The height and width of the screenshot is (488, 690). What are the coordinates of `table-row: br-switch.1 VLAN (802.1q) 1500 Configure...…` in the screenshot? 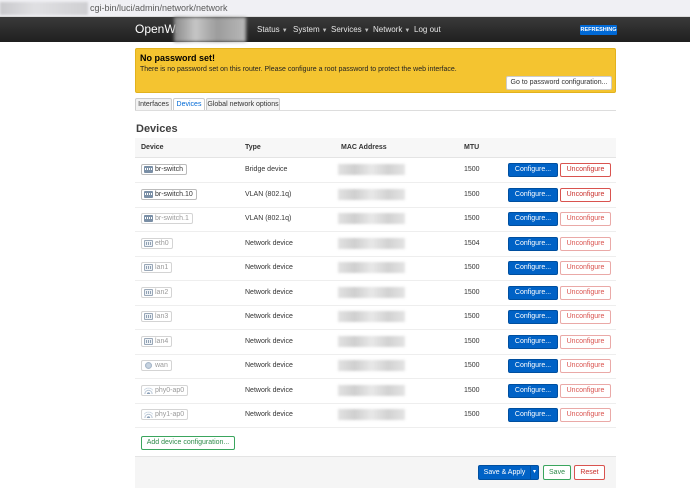 It's located at (375, 219).